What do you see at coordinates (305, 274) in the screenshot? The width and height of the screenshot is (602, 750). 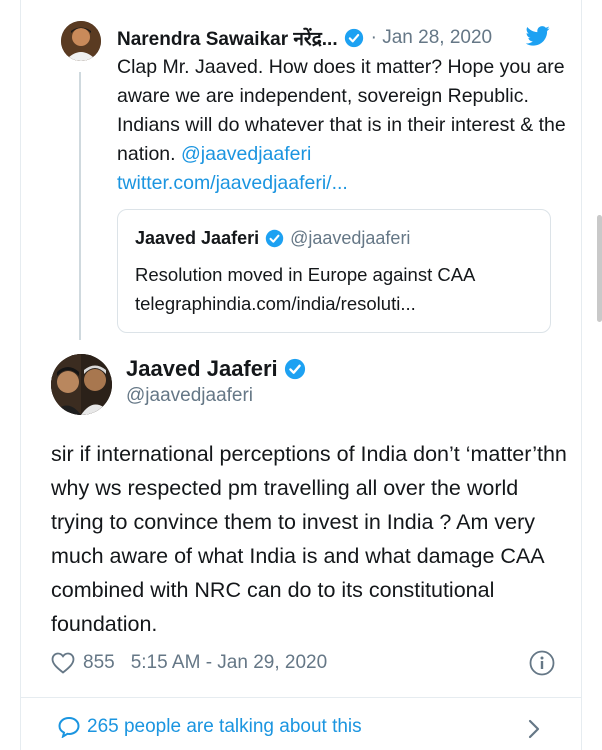 I see `embedded-text: Resolution moved in Europe against CAA` at bounding box center [305, 274].